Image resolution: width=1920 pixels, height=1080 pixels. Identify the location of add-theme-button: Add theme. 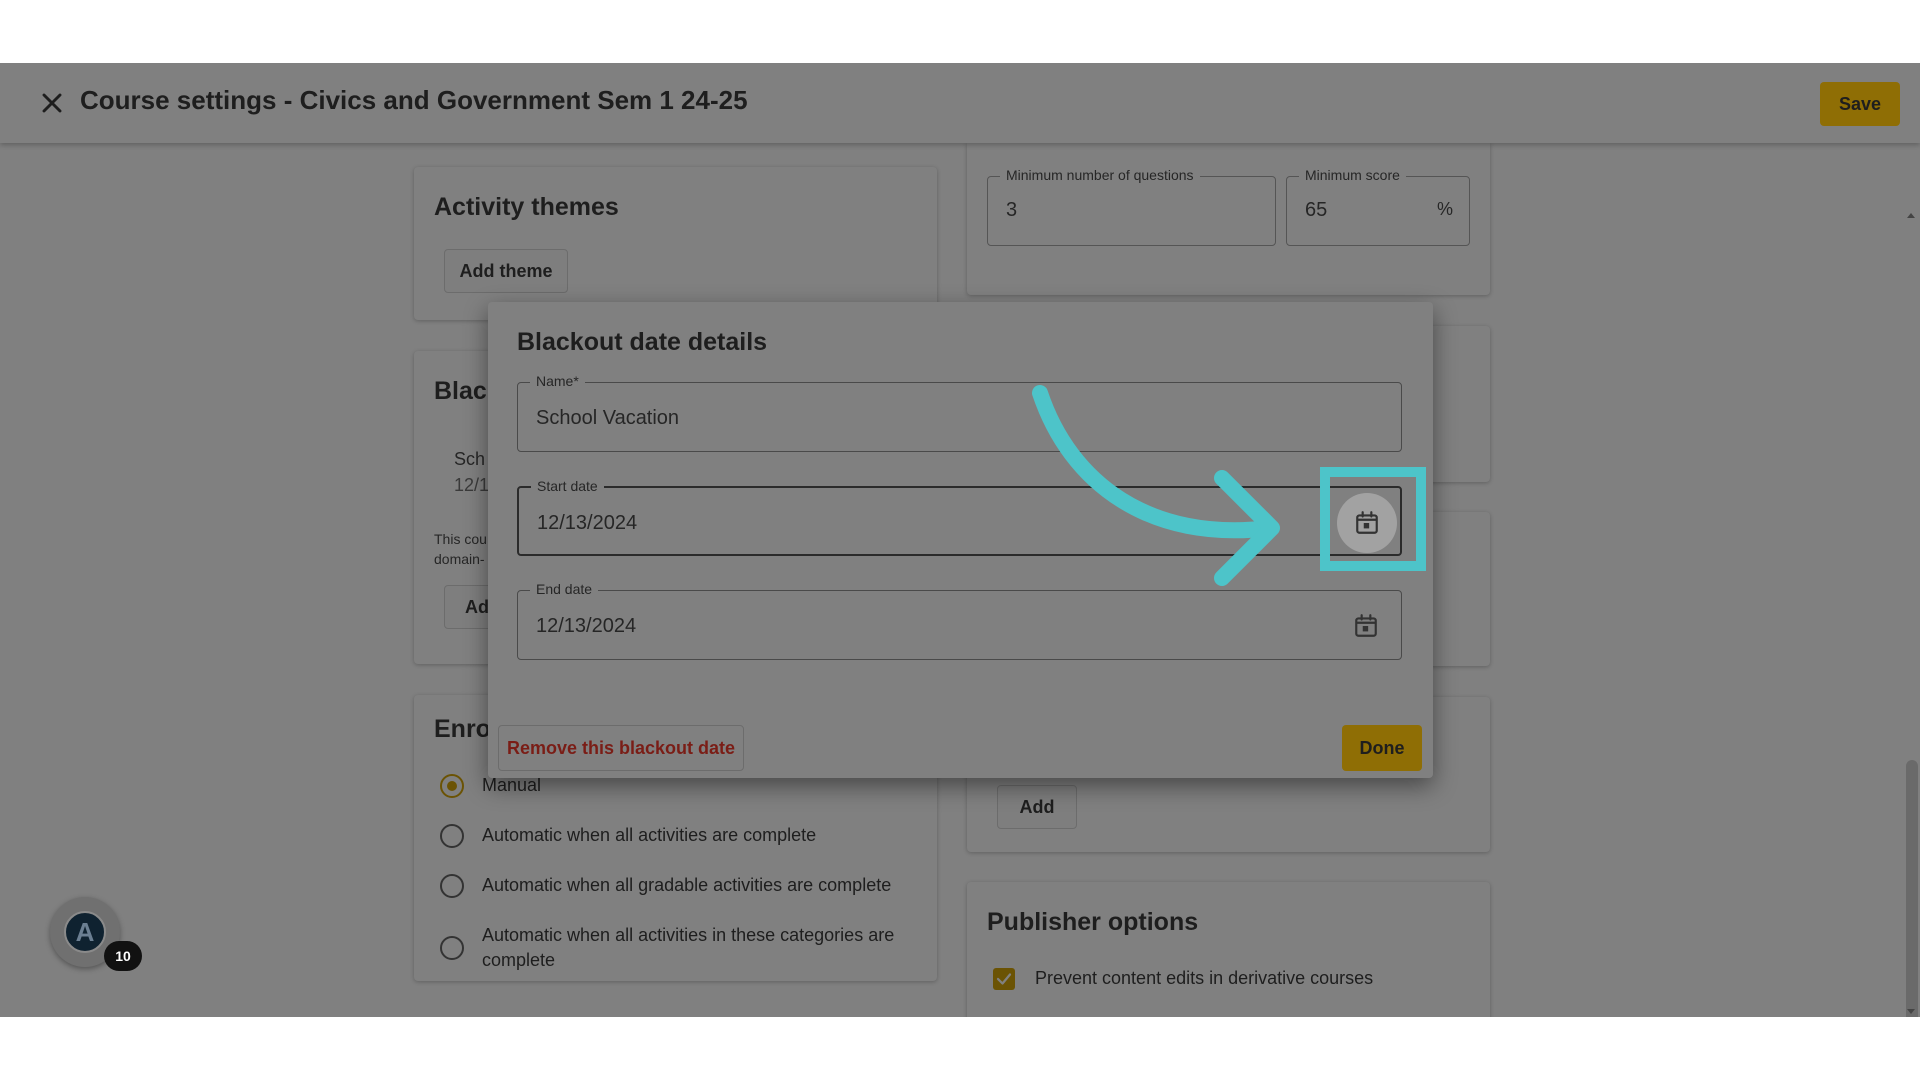
(506, 271).